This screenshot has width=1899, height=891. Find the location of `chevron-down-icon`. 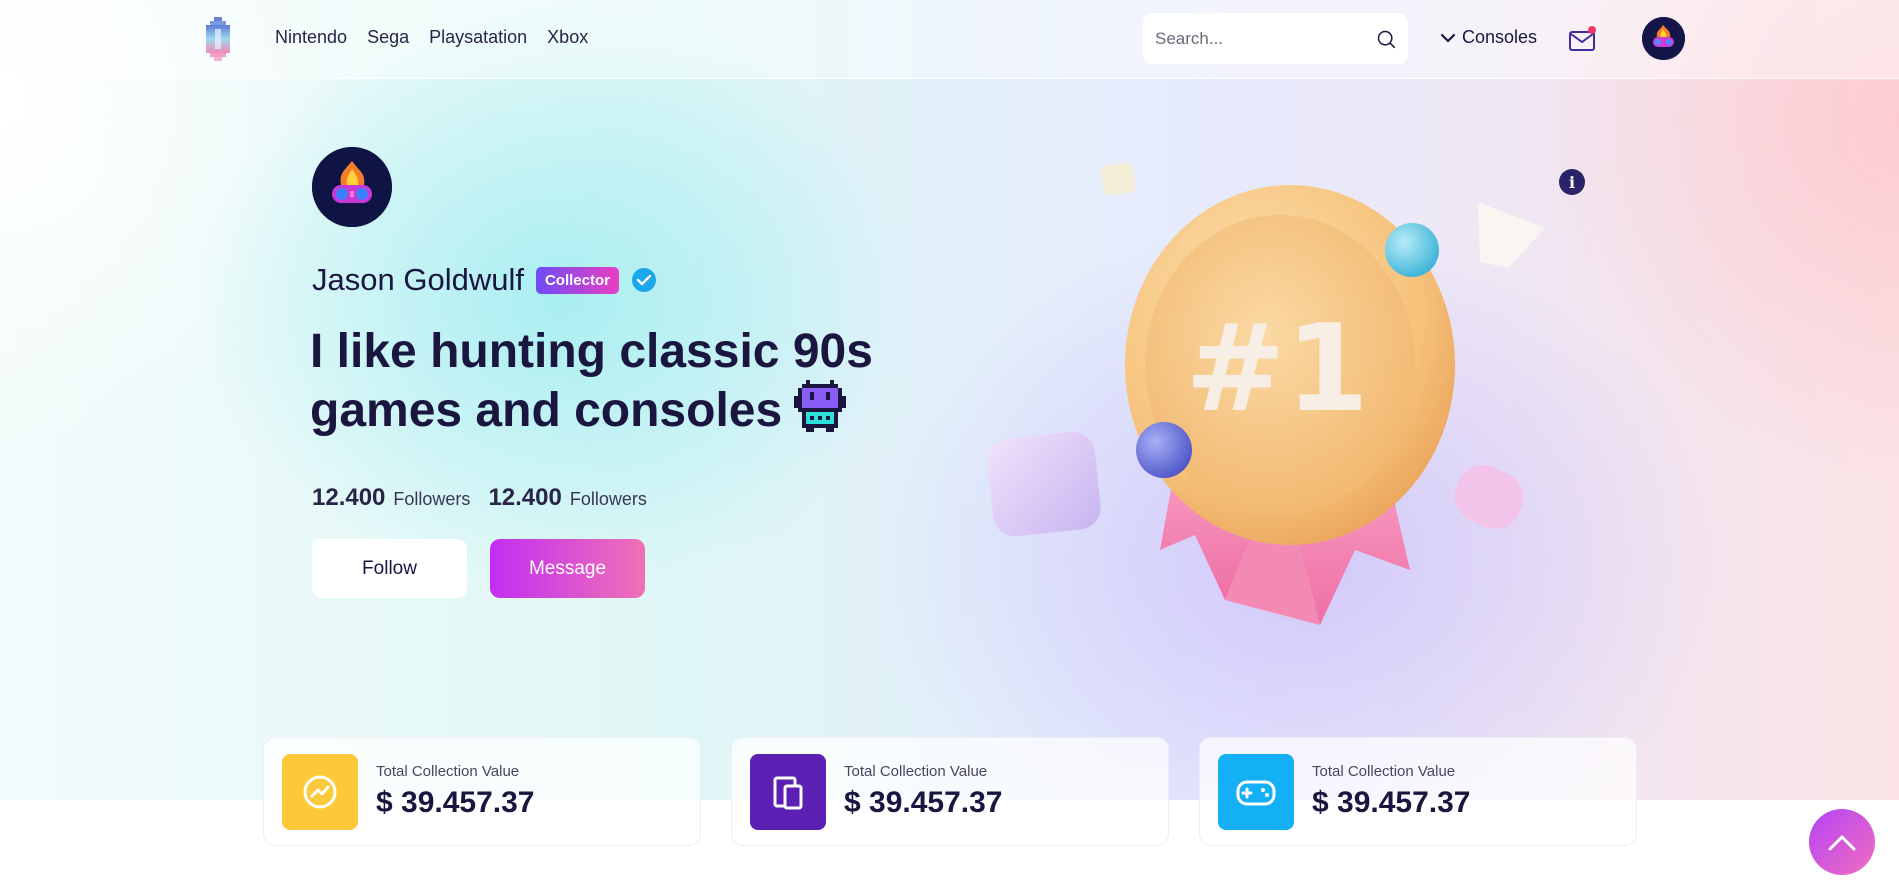

chevron-down-icon is located at coordinates (1448, 37).